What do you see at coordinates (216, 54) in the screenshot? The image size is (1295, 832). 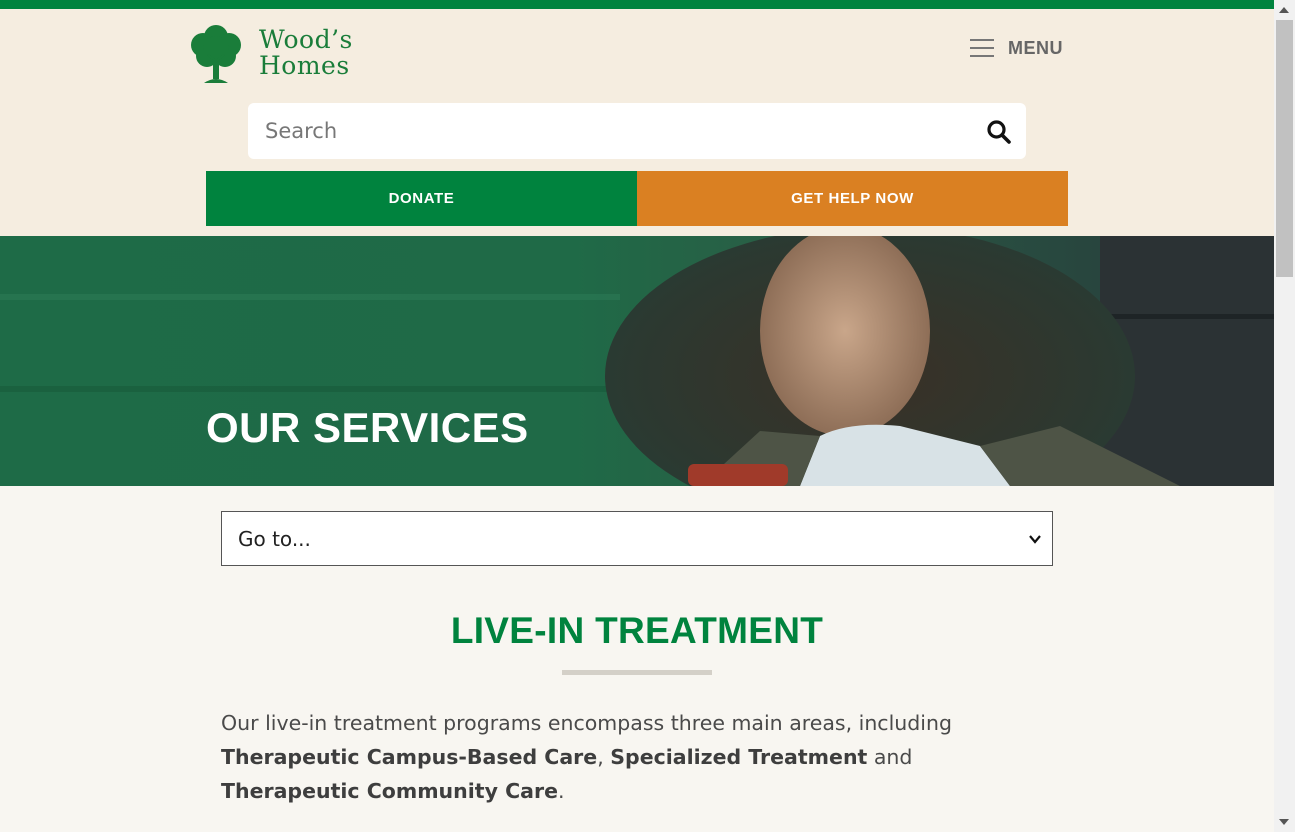 I see `tree-icon` at bounding box center [216, 54].